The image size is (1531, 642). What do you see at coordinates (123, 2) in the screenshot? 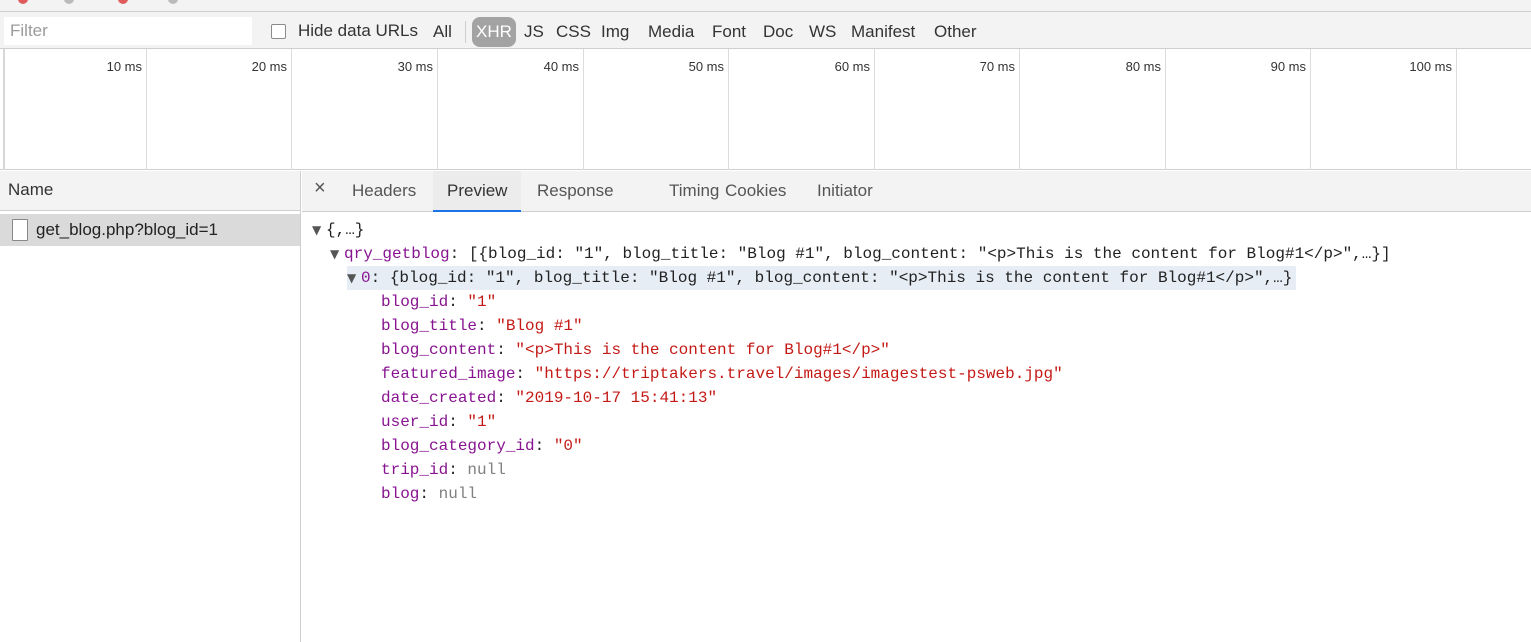
I see `stop-icon` at bounding box center [123, 2].